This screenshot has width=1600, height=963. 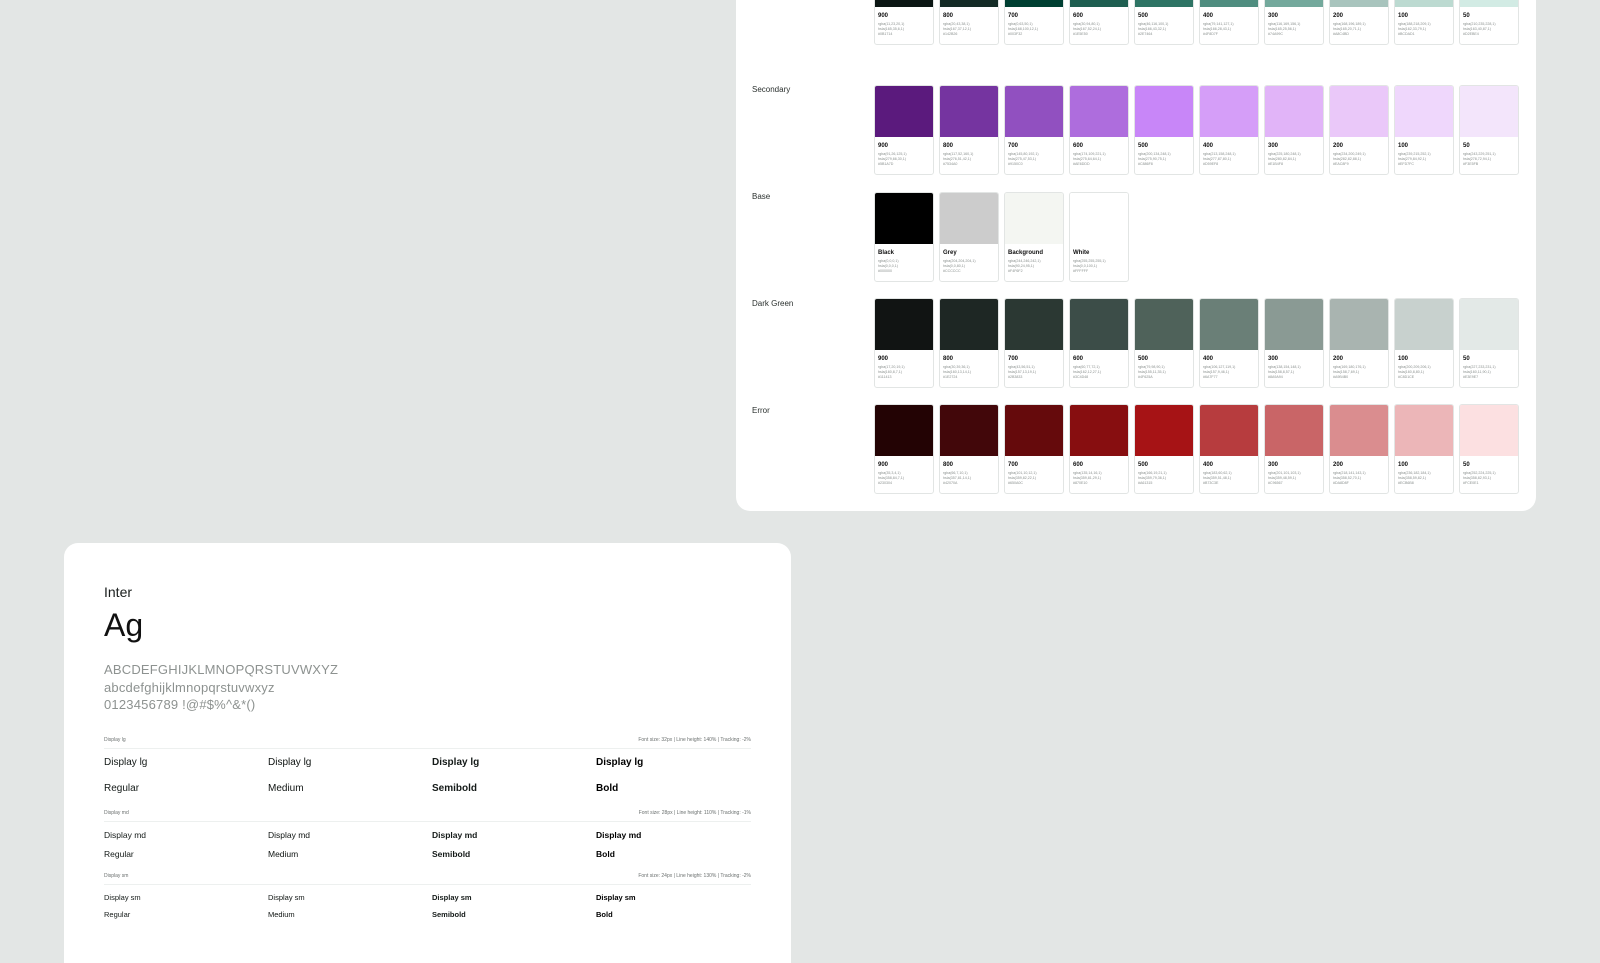 What do you see at coordinates (1080, 483) in the screenshot?
I see `swatch-value-line: #870E10` at bounding box center [1080, 483].